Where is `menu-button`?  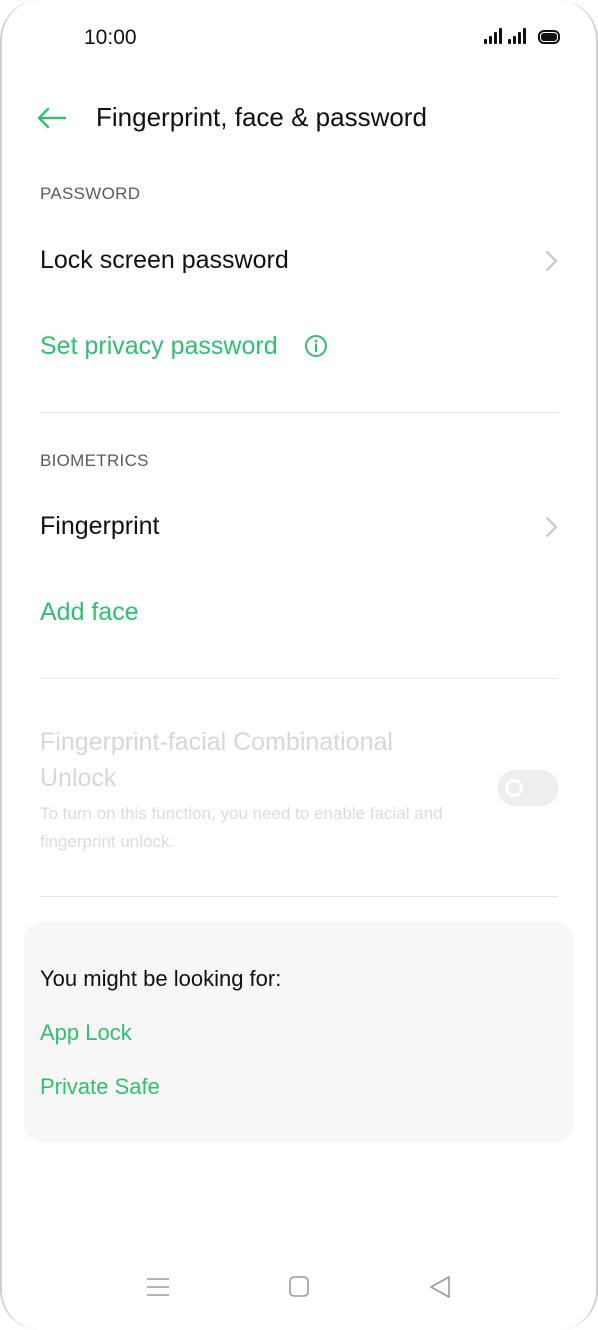 menu-button is located at coordinates (158, 1288).